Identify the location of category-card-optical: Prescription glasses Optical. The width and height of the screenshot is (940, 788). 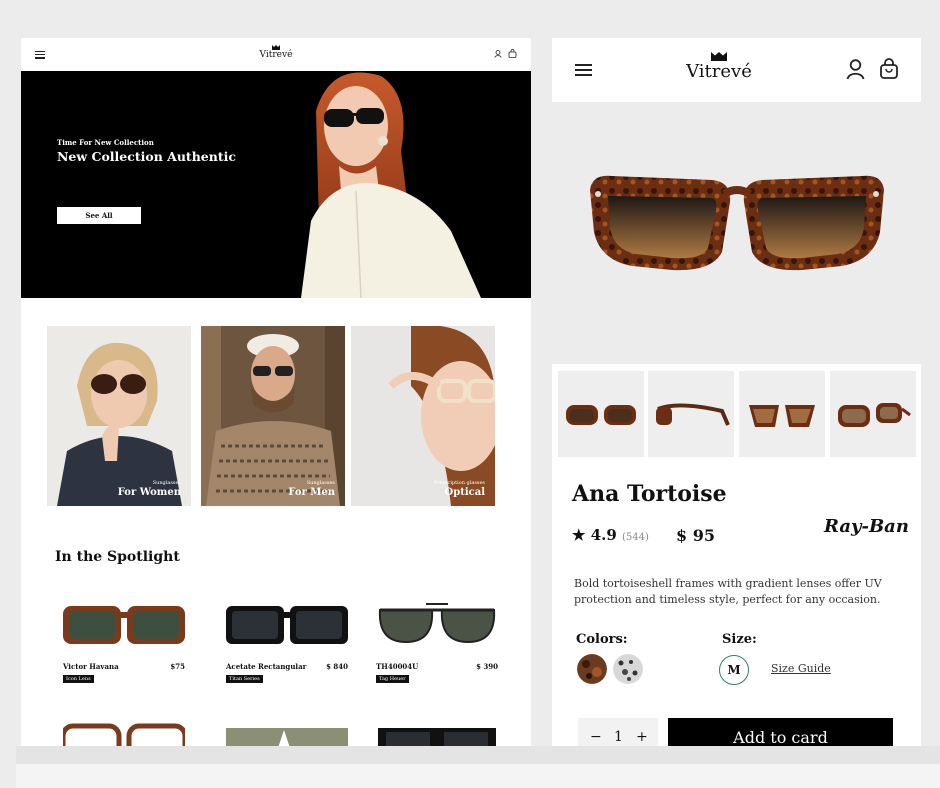
(423, 416).